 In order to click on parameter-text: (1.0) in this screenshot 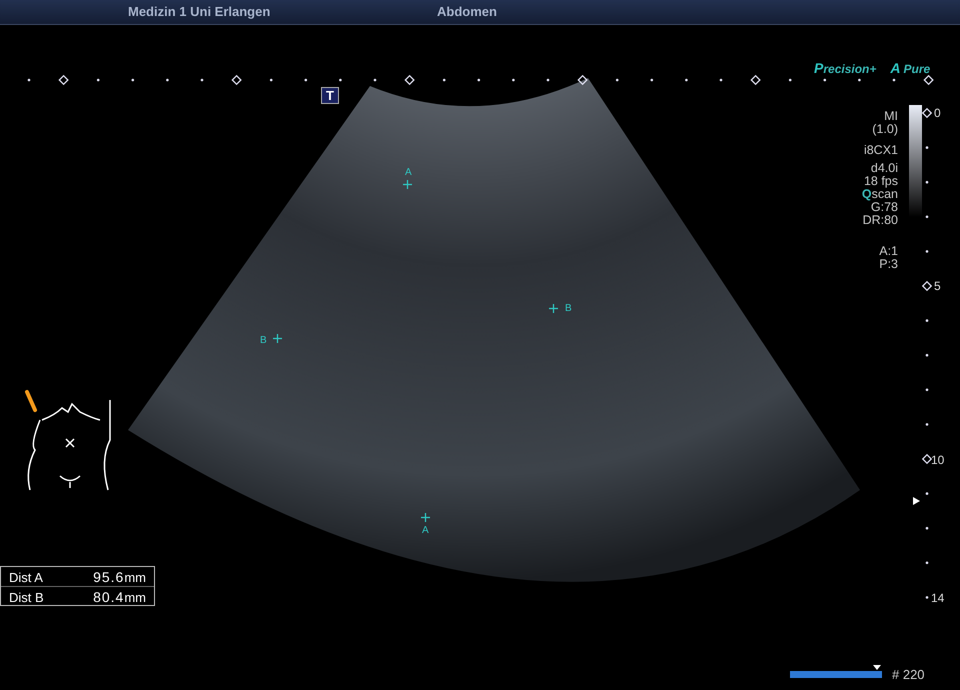, I will do `click(885, 129)`.